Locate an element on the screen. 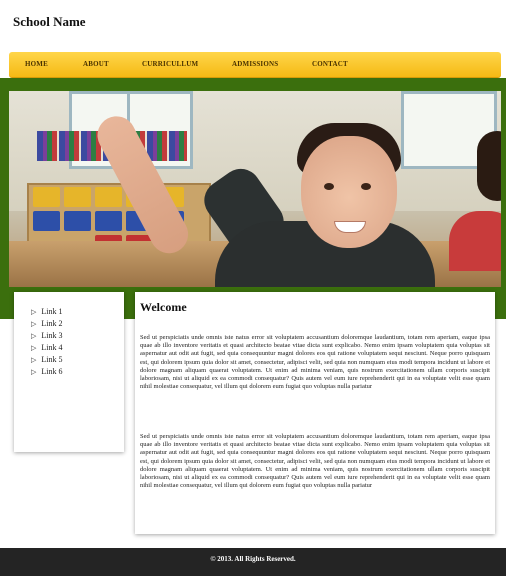 The height and width of the screenshot is (576, 506). sidebar-link-2: ▷ Link 2 is located at coordinates (47, 323).